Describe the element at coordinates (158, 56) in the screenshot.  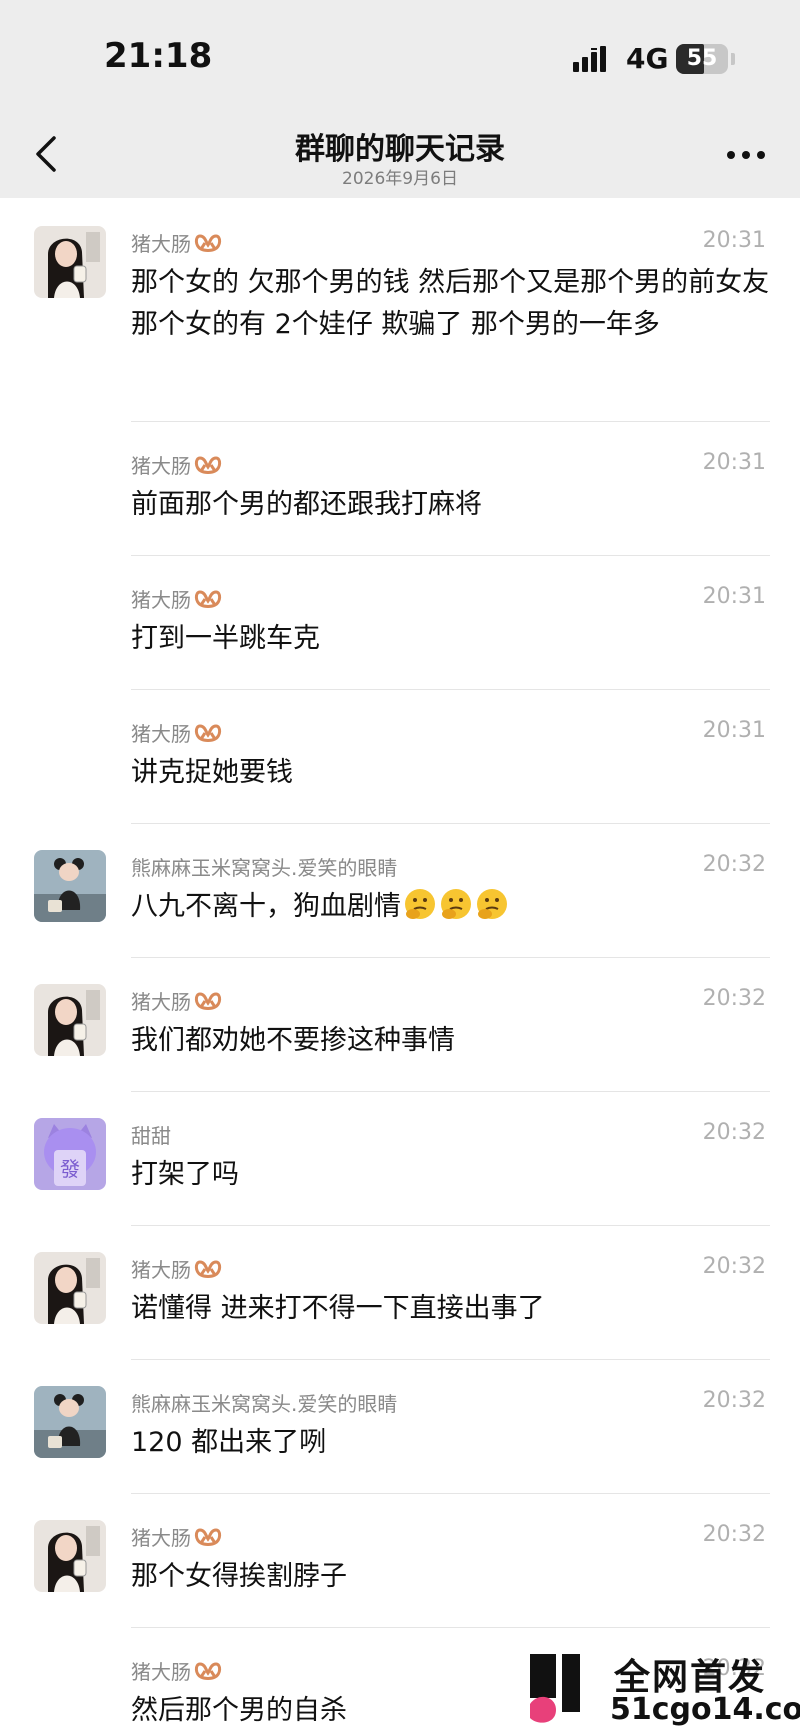
I see `status-time: 21:18` at that location.